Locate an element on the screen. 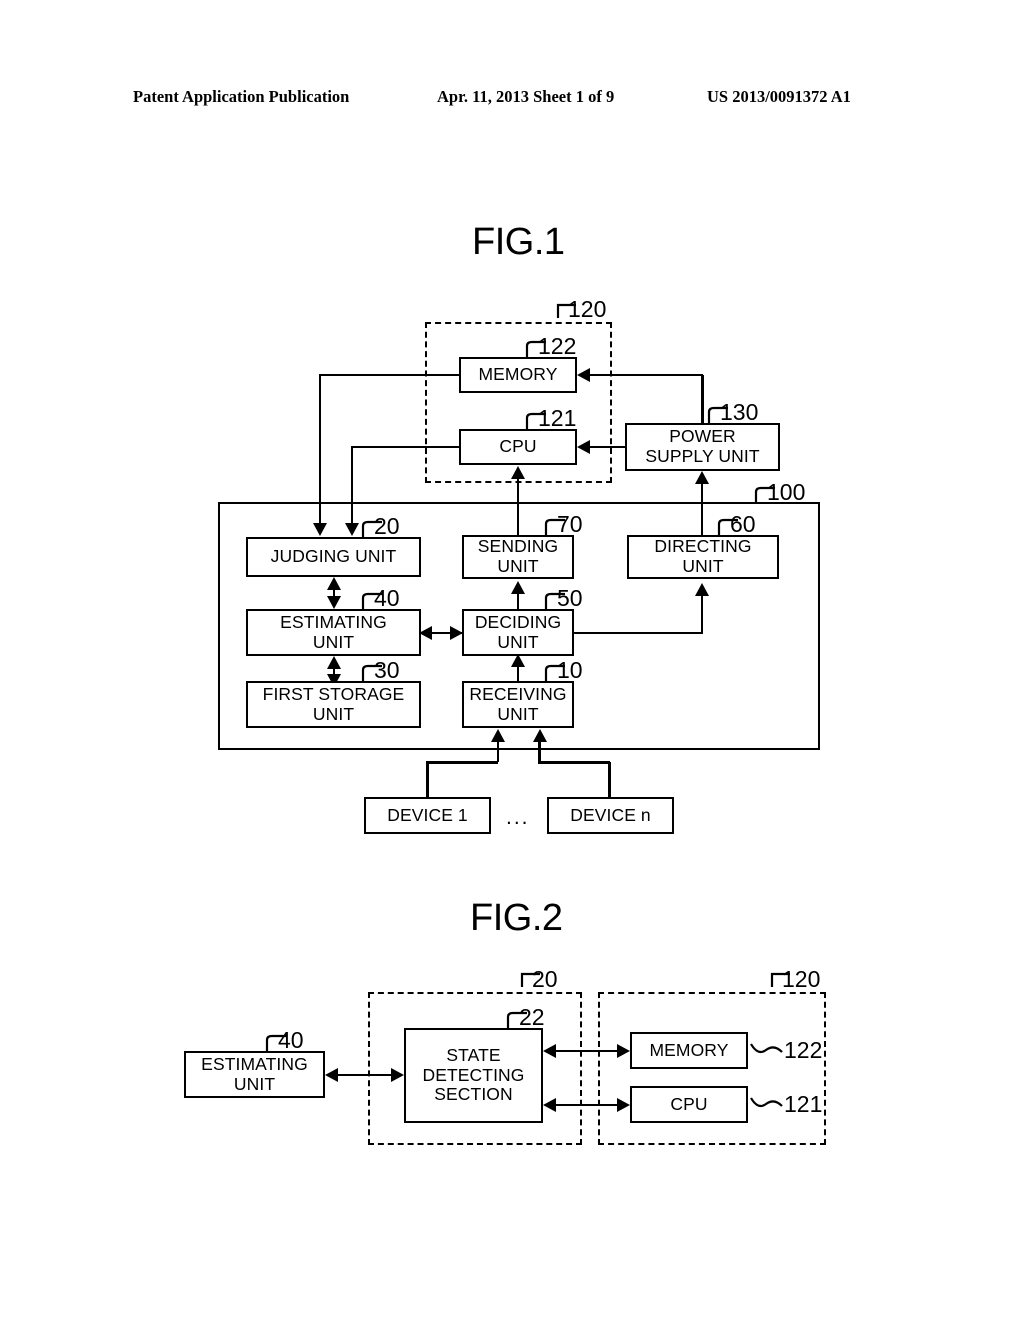 This screenshot has height=1320, width=1024. fig1-line-device1-into-receiving is located at coordinates (497, 751).